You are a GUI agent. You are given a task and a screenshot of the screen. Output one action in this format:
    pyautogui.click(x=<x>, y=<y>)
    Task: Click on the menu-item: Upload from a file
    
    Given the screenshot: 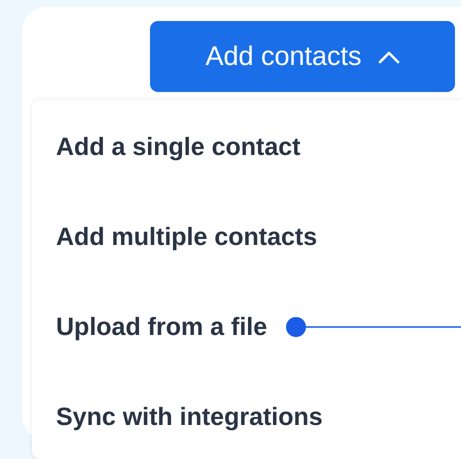 What is the action you would take?
    pyautogui.click(x=162, y=327)
    